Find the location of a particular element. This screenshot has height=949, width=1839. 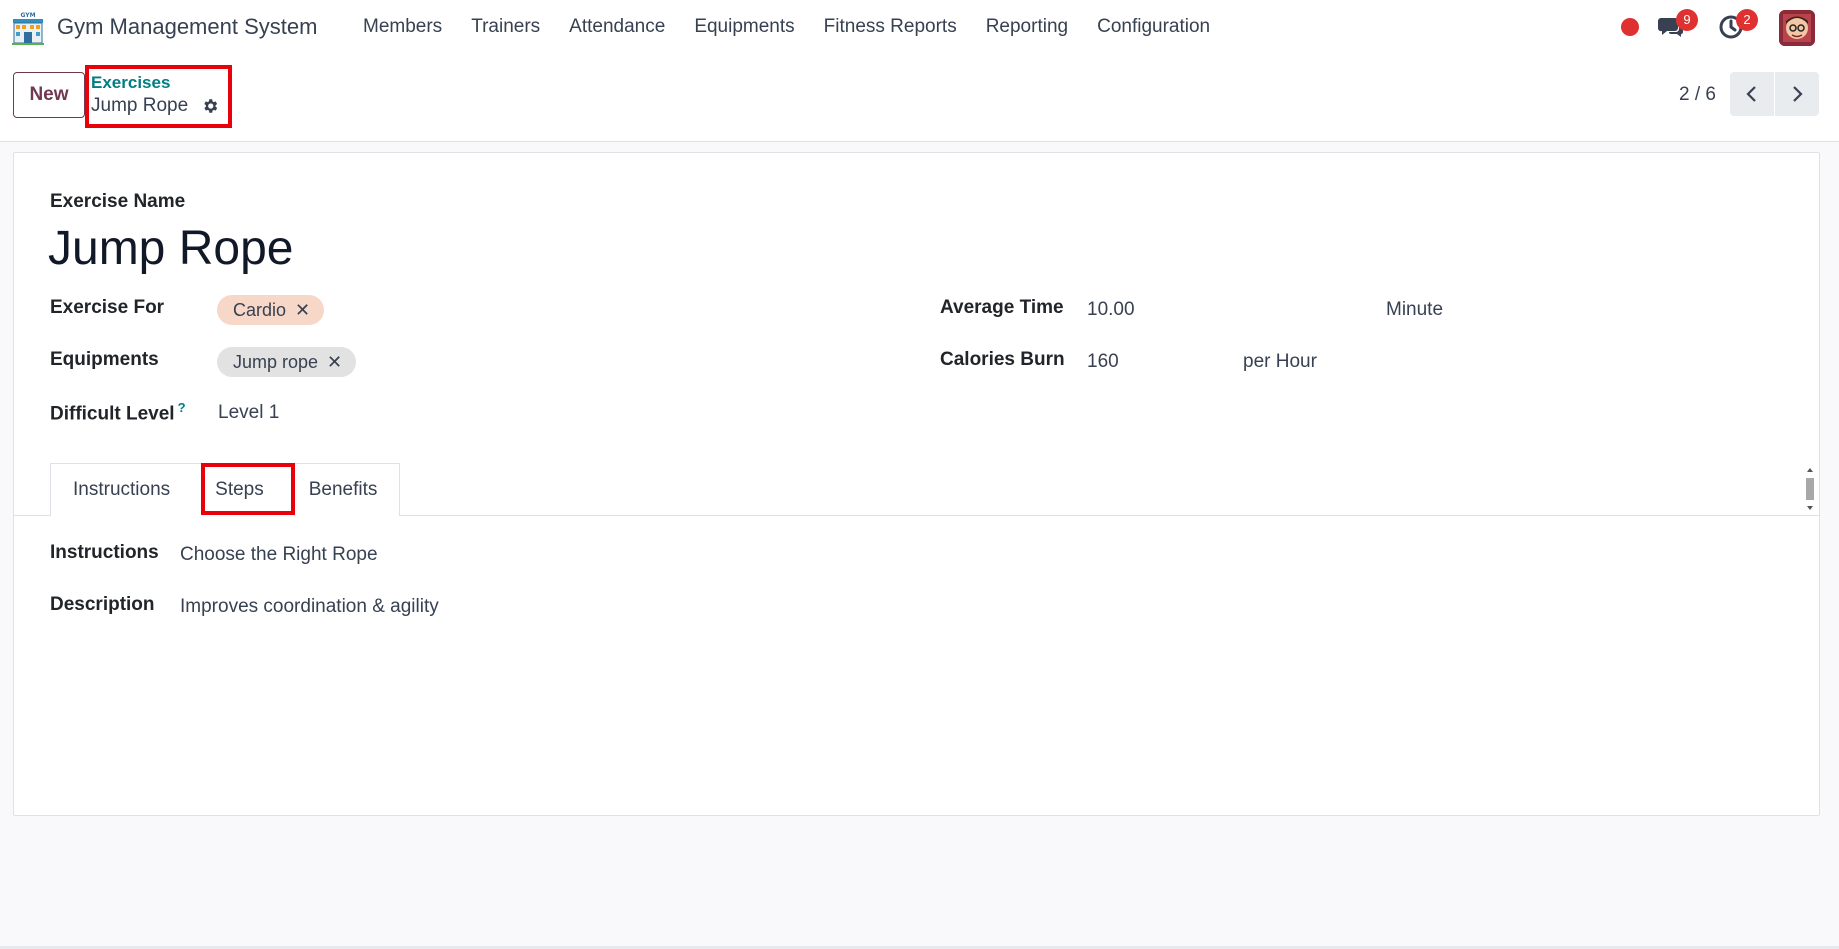

chevron-left-icon is located at coordinates (1751, 94).